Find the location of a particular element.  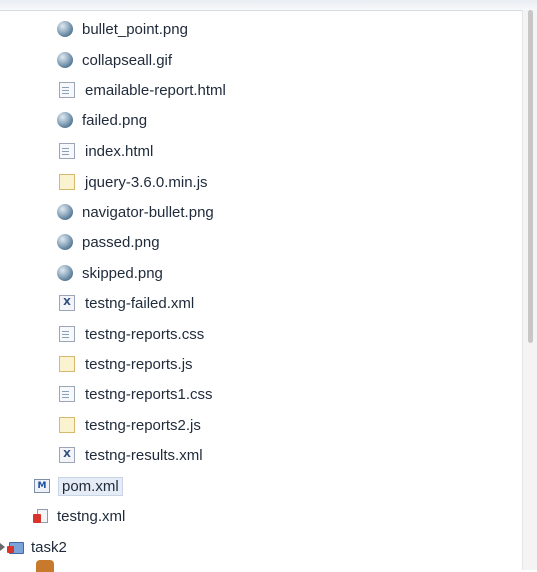

tree-item-testng-reports1-css: testng-reports1.css is located at coordinates (135, 394).